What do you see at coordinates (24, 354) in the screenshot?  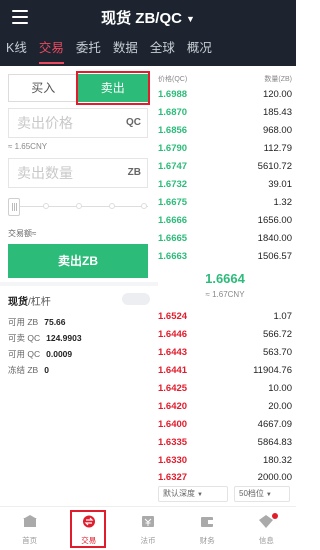 I see `balance-label: 可用 QC` at bounding box center [24, 354].